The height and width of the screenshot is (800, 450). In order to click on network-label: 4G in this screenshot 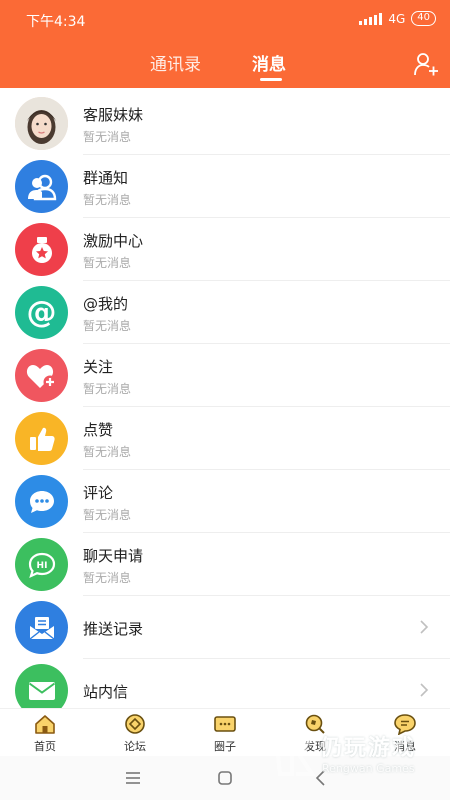, I will do `click(397, 18)`.